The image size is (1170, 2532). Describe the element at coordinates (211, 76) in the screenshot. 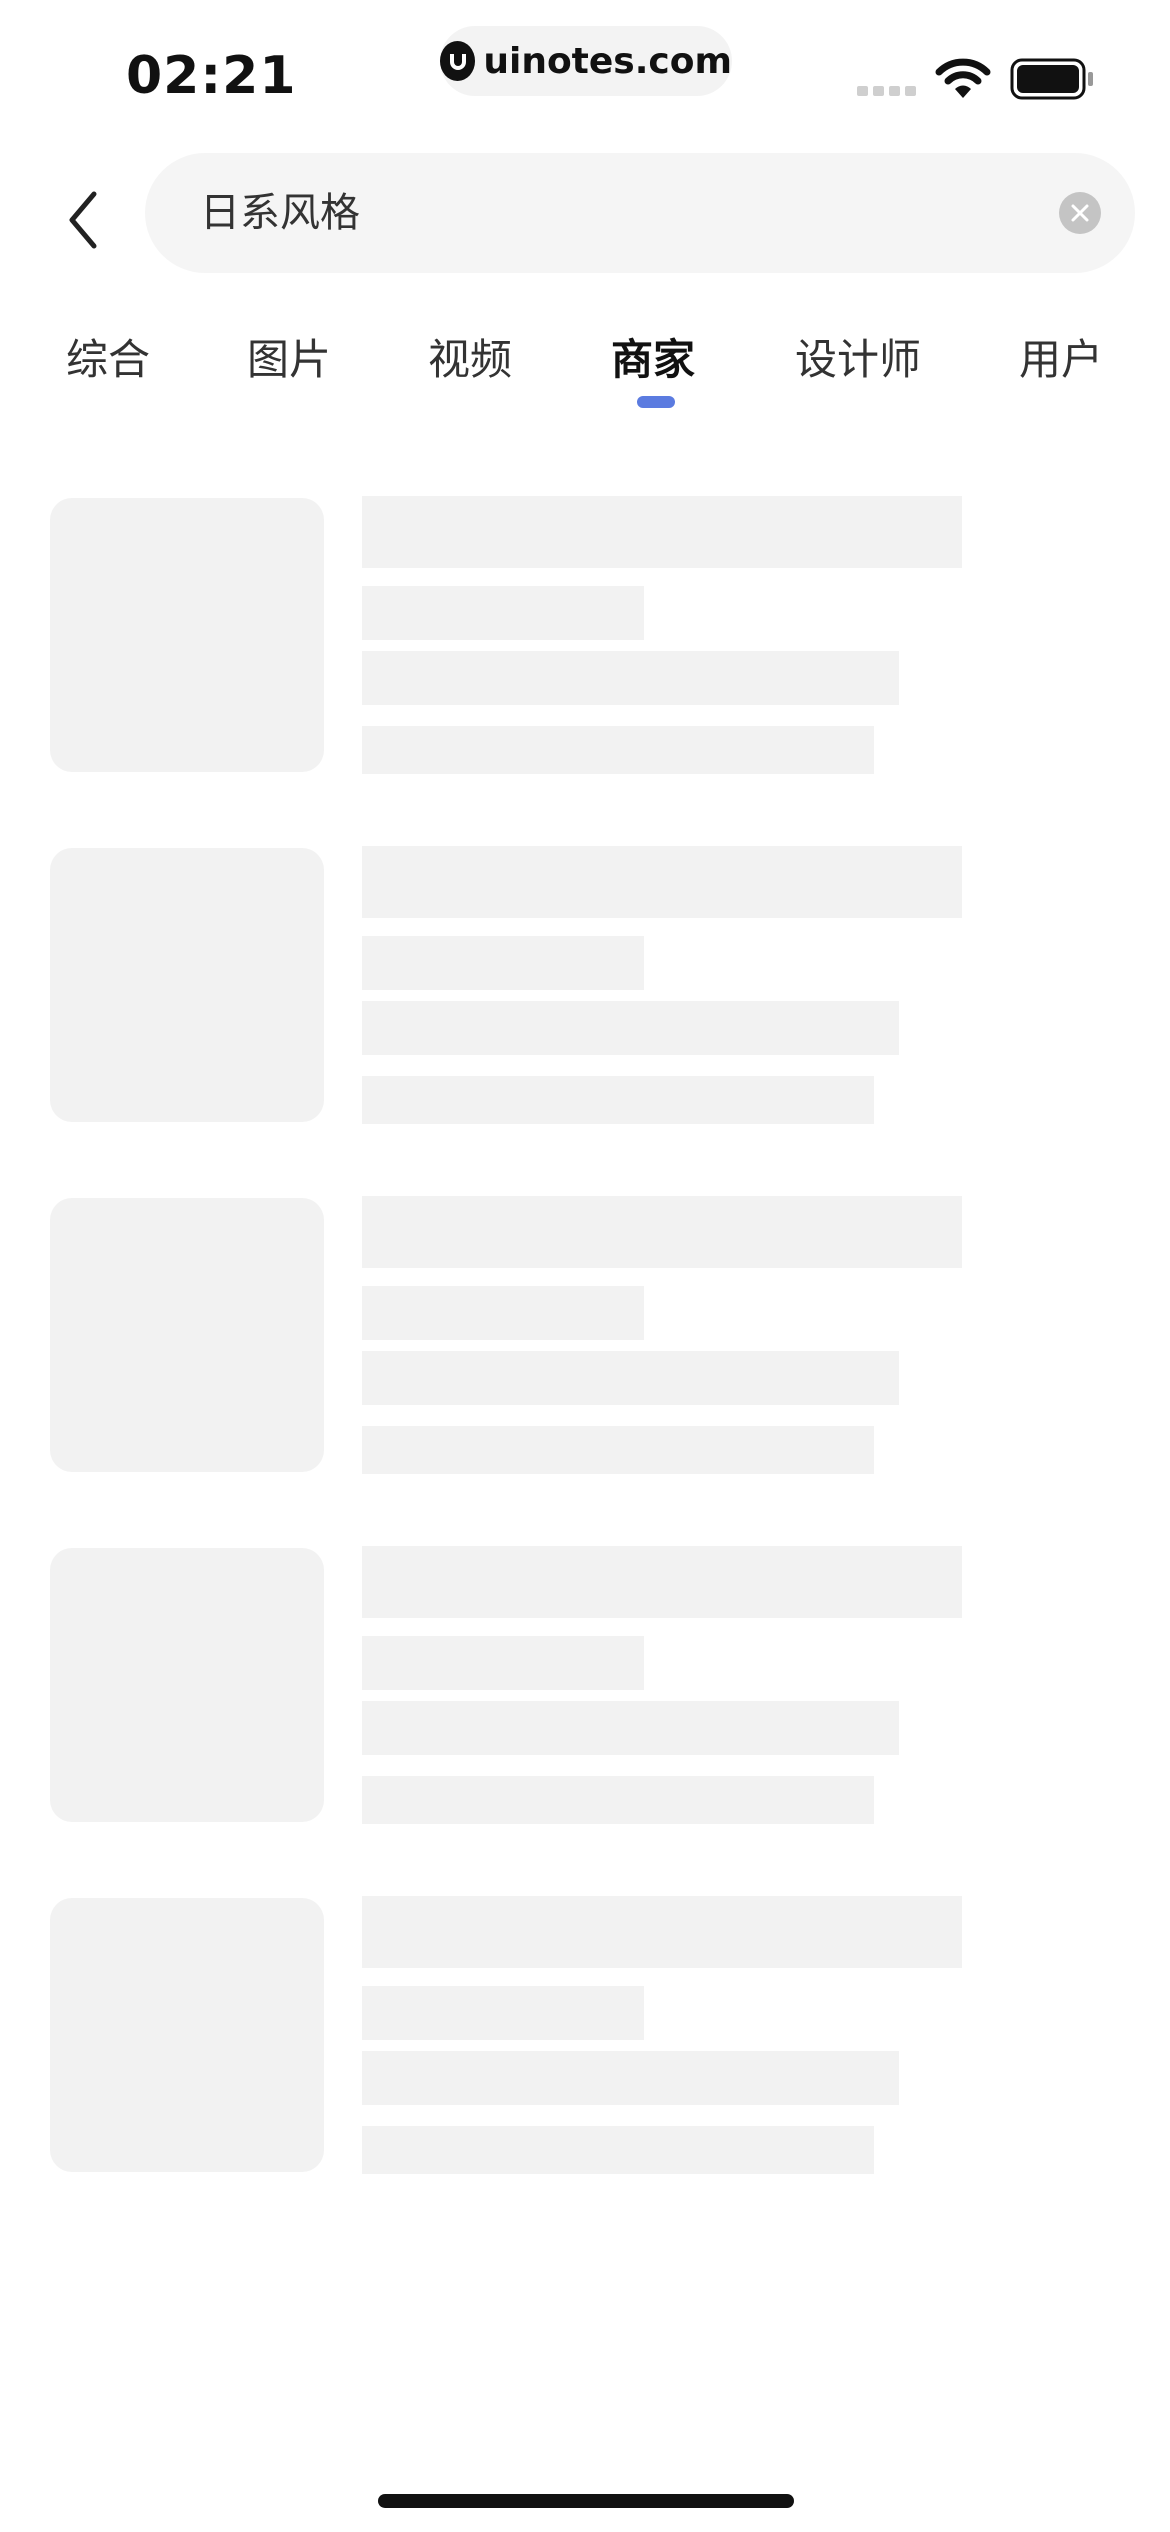

I see `status-time: 02:21` at that location.